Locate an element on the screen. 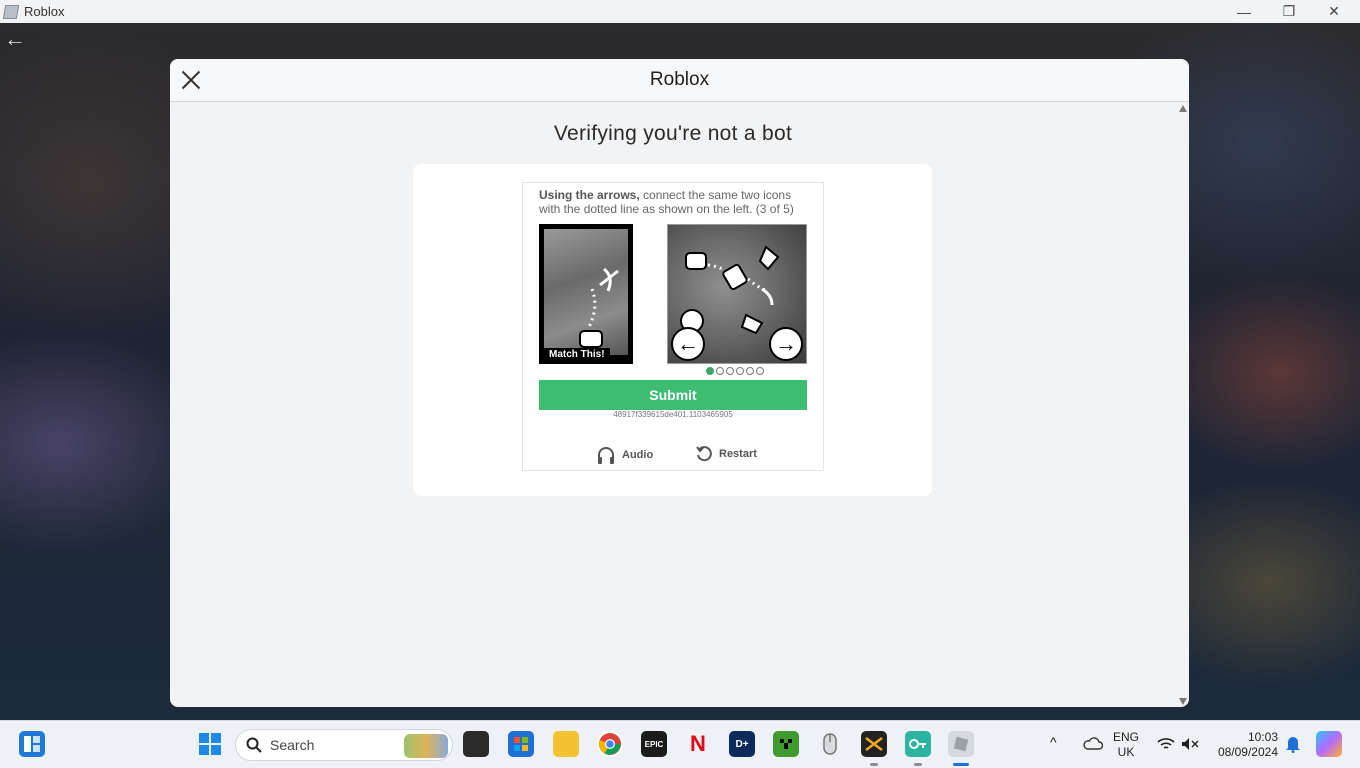  volume-muted-icon is located at coordinates (1190, 744).